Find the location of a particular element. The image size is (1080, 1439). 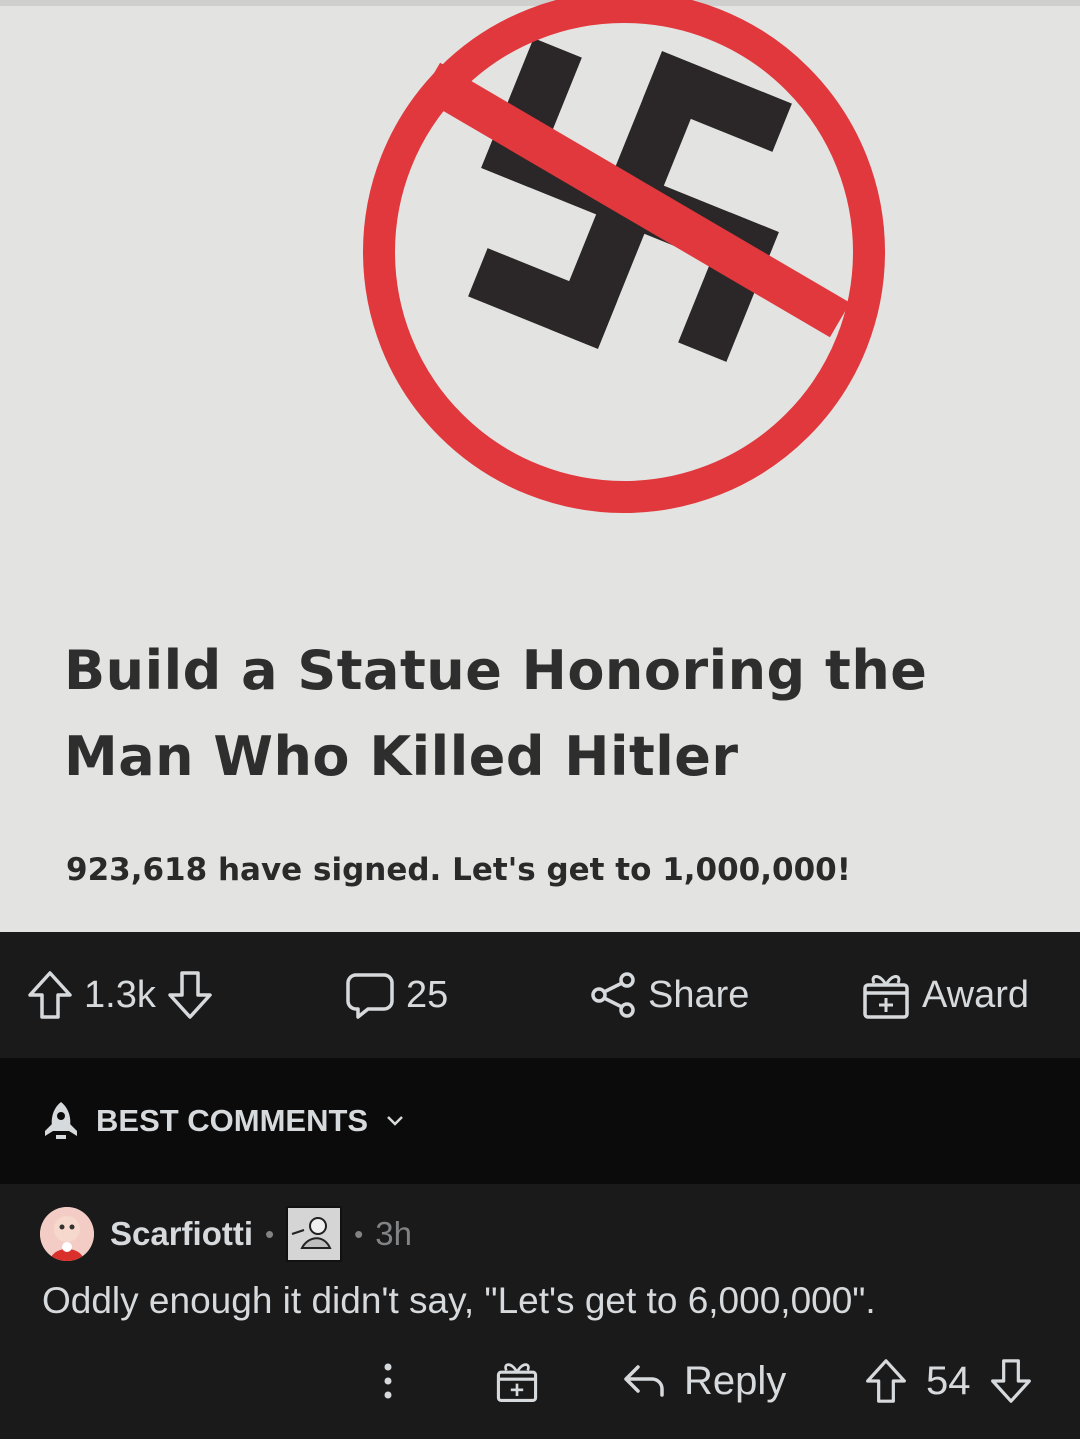

reply-arrow-icon is located at coordinates (644, 1381).